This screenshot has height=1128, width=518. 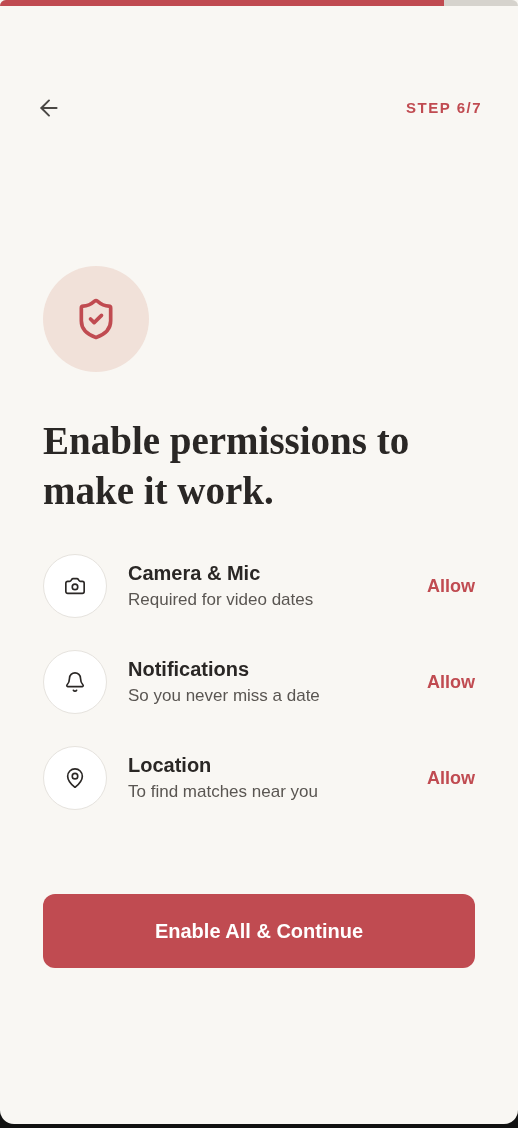 I want to click on step-indicator: STEP 6/7, so click(x=444, y=107).